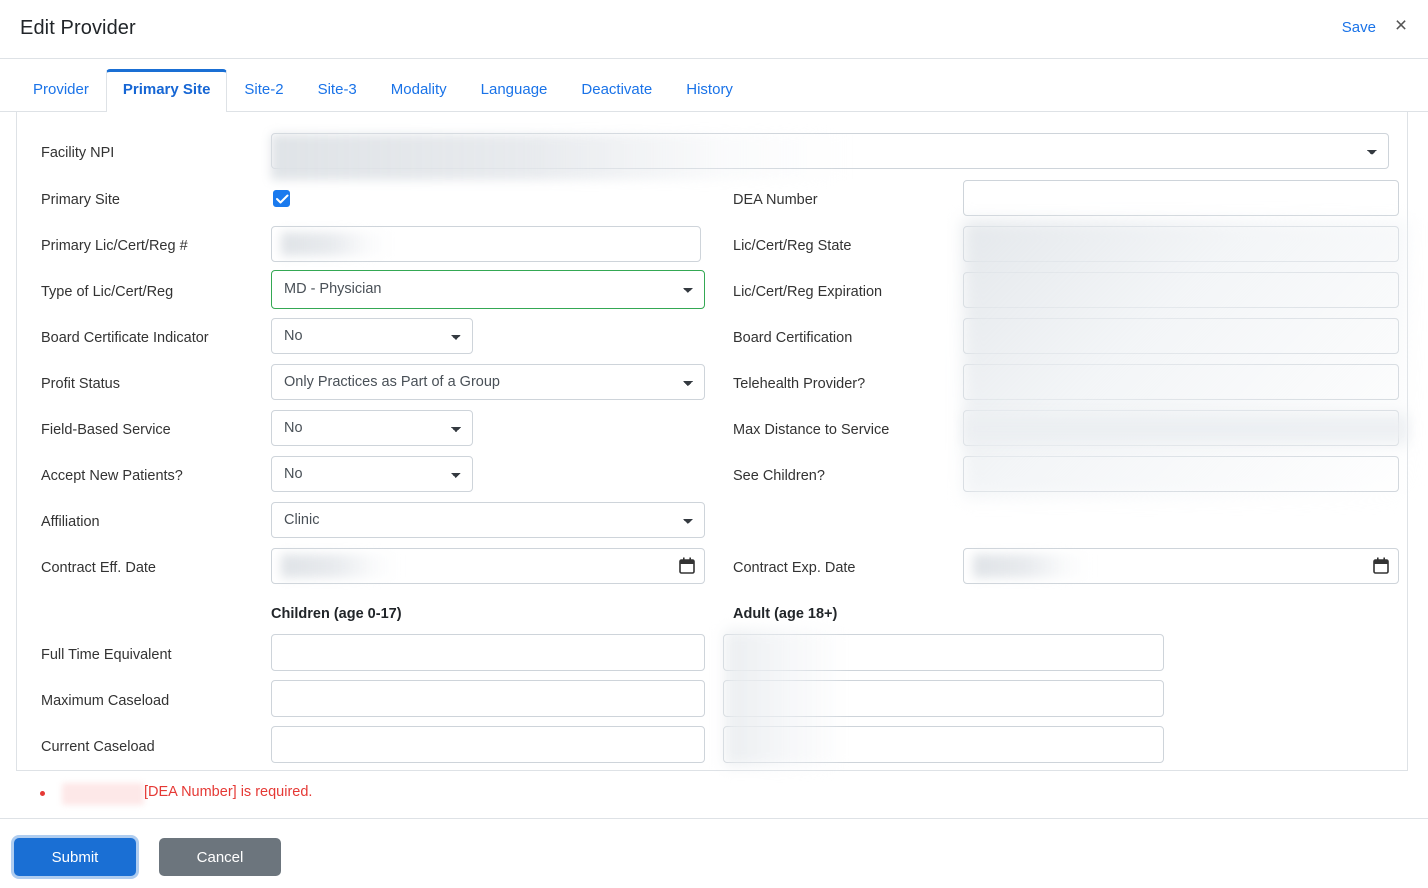  Describe the element at coordinates (712, 797) in the screenshot. I see `validation-error: [DEA Number] is required.` at that location.